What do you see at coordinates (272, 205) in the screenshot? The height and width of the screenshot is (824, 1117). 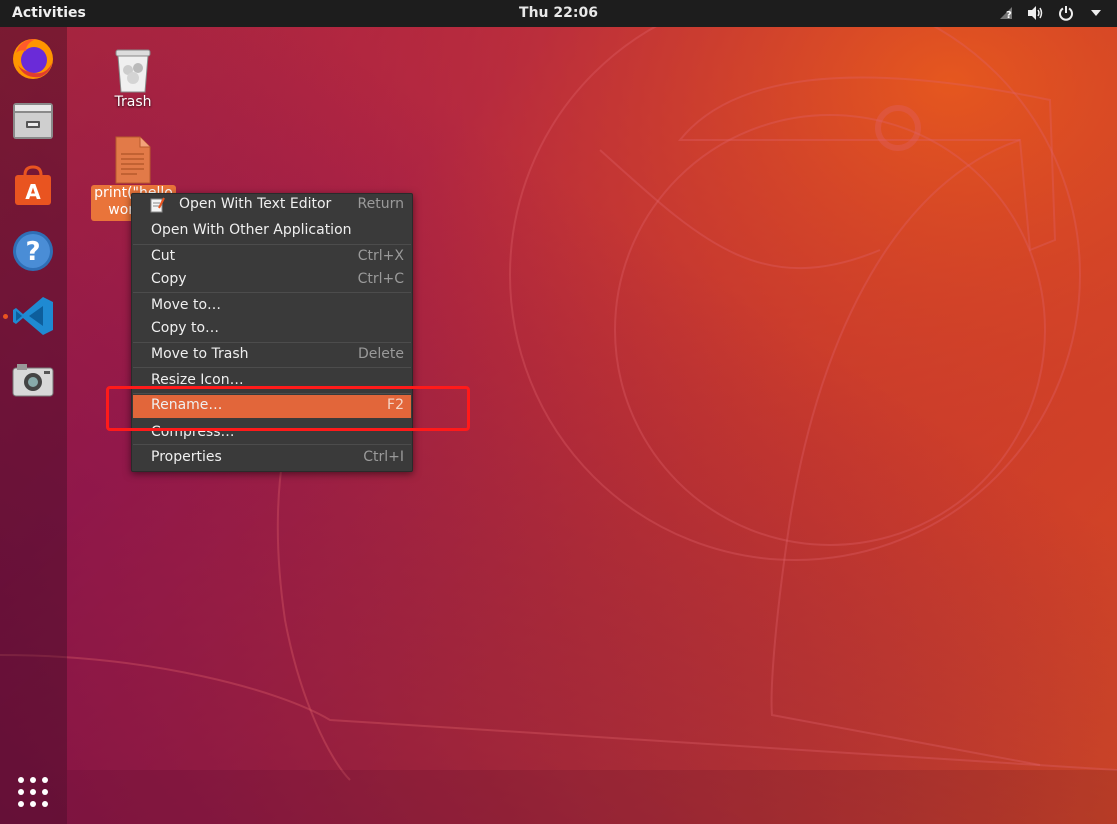 I see `menu-item-open-with-text-editor: Open With Text Editor Return` at bounding box center [272, 205].